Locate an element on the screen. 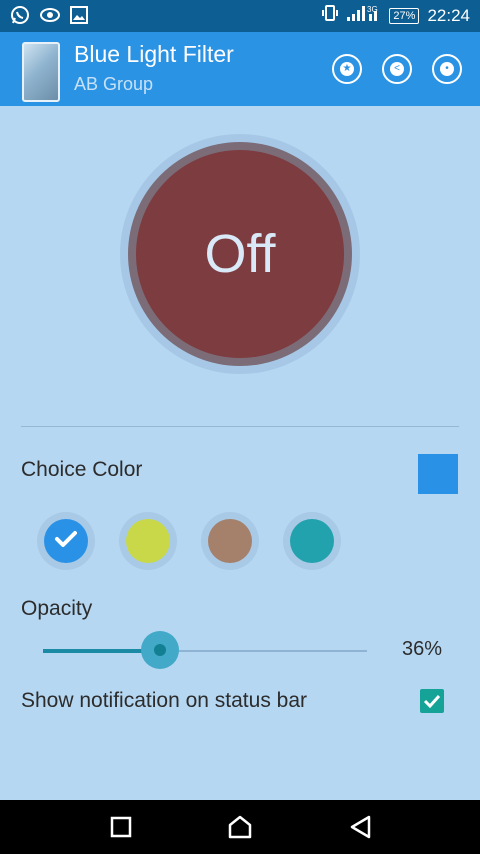 The image size is (480, 854). power-toggle-ring: Off is located at coordinates (240, 254).